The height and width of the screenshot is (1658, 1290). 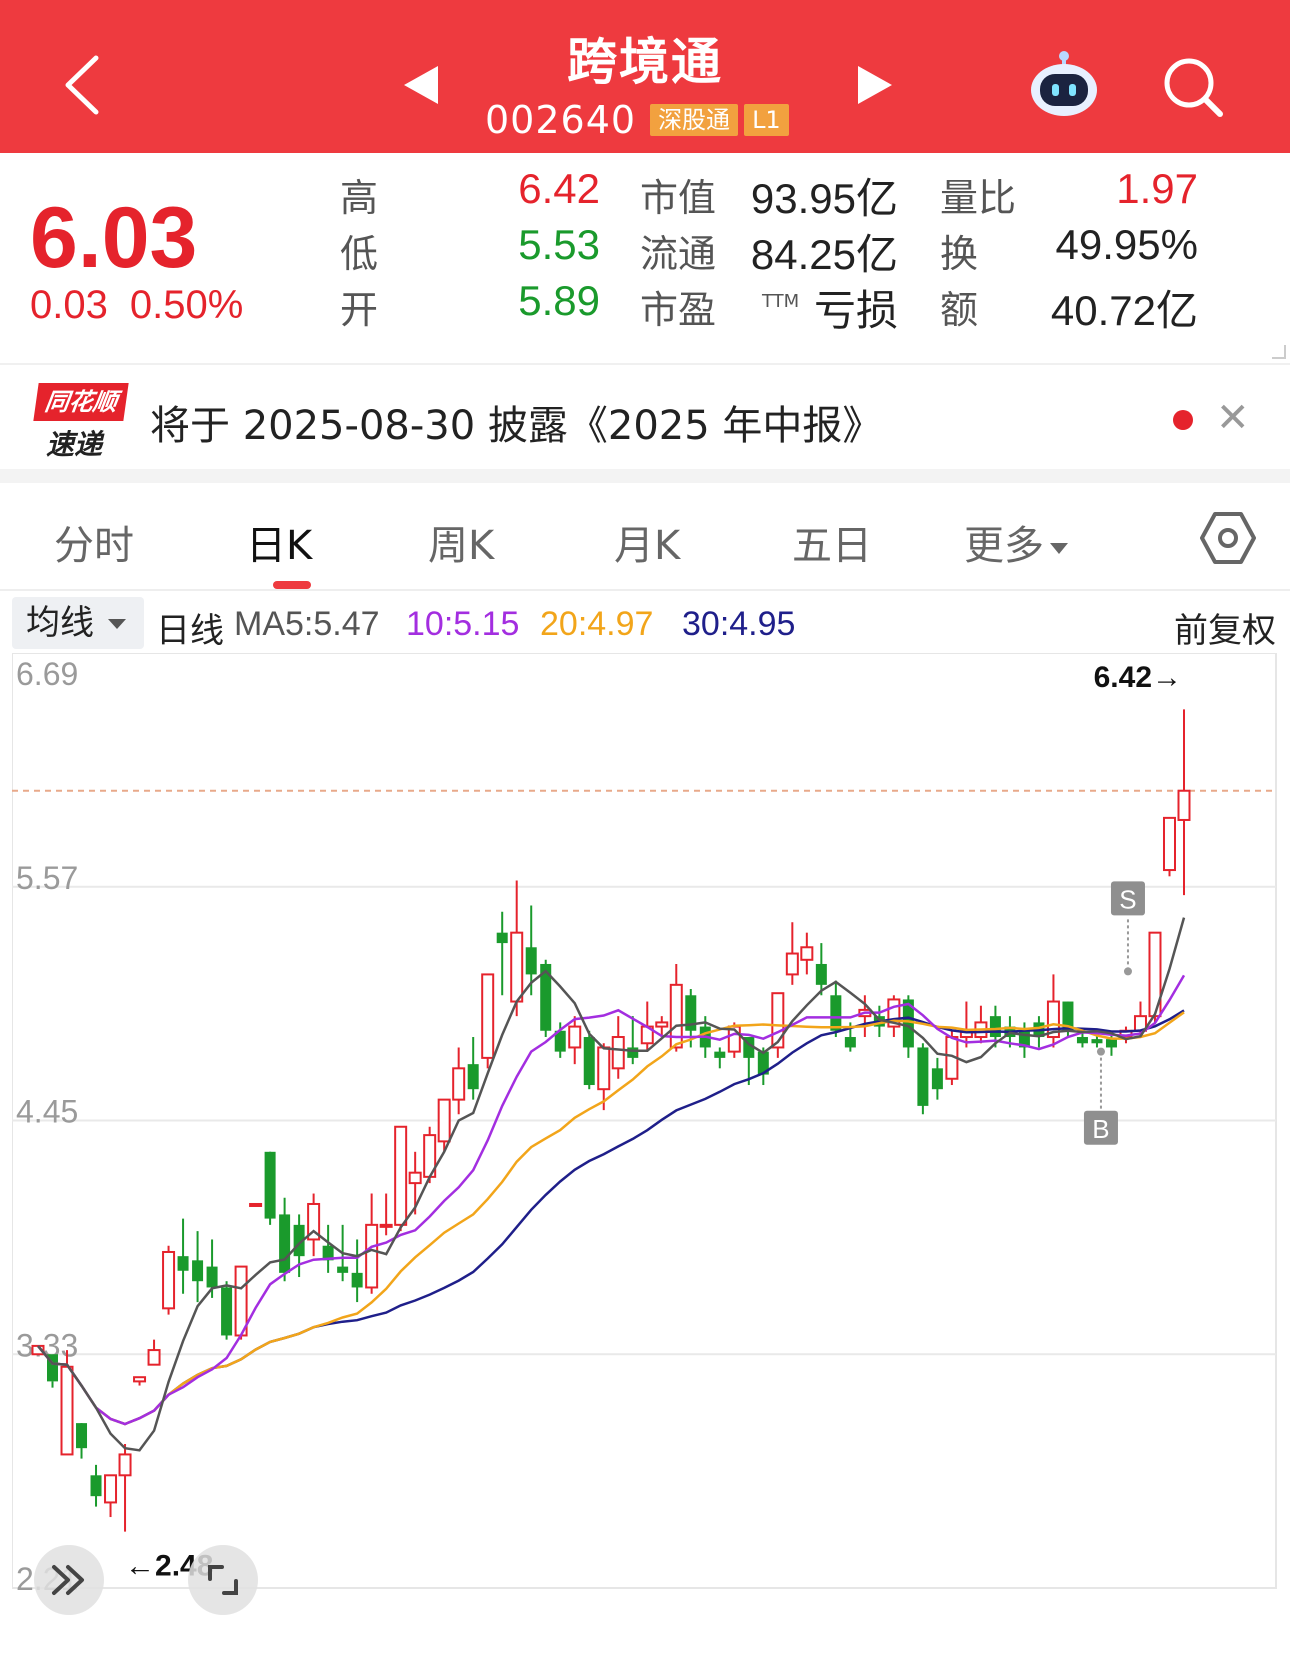 What do you see at coordinates (1193, 87) in the screenshot?
I see `search-icon` at bounding box center [1193, 87].